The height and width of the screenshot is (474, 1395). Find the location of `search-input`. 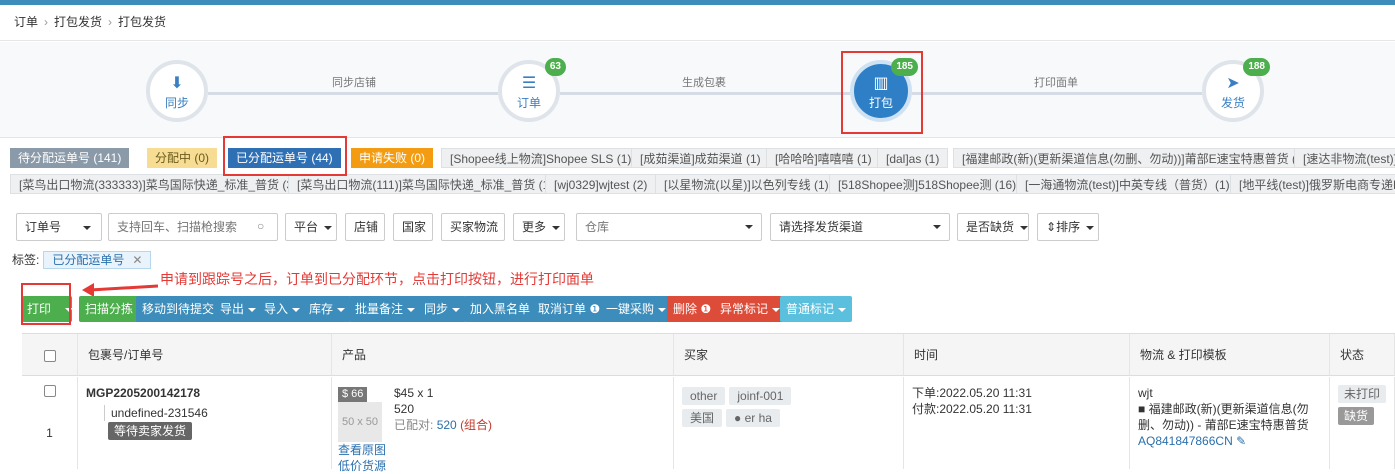

search-input is located at coordinates (193, 227).